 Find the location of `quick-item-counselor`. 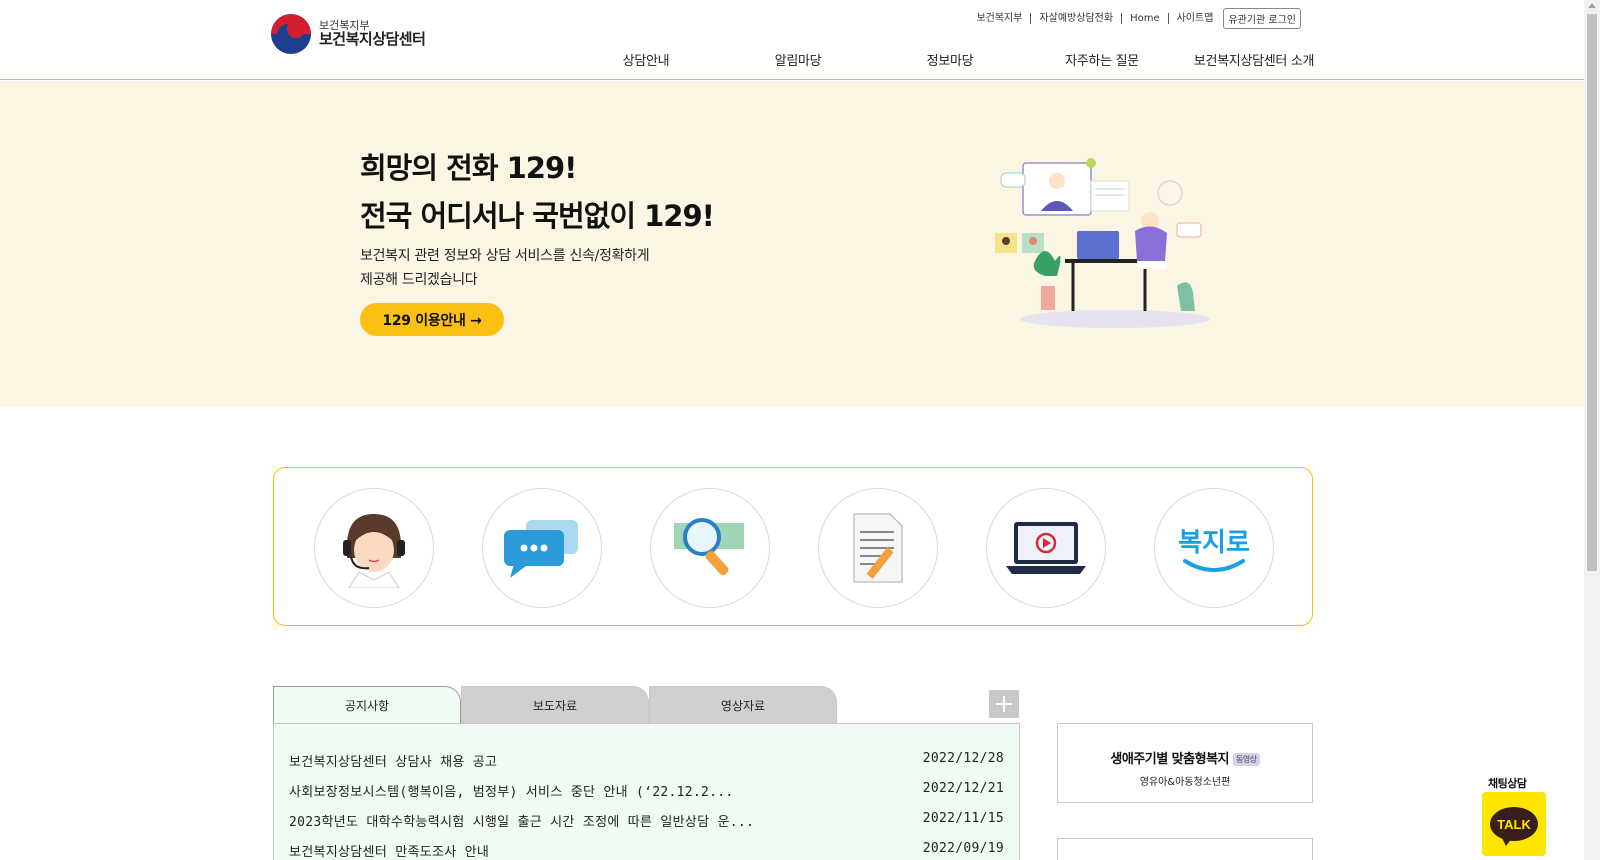

quick-item-counselor is located at coordinates (374, 548).